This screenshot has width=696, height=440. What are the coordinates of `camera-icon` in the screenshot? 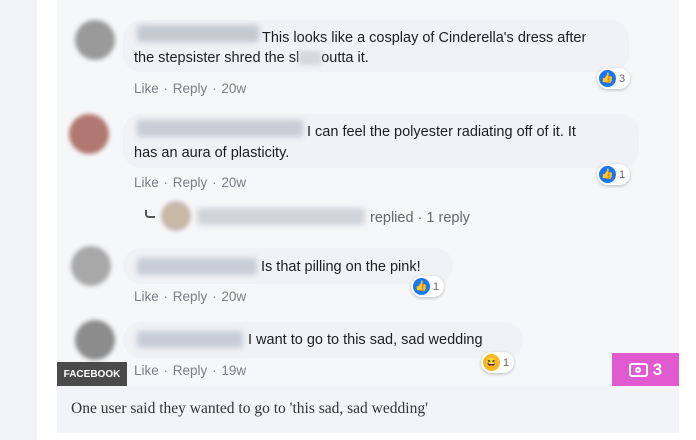 It's located at (638, 369).